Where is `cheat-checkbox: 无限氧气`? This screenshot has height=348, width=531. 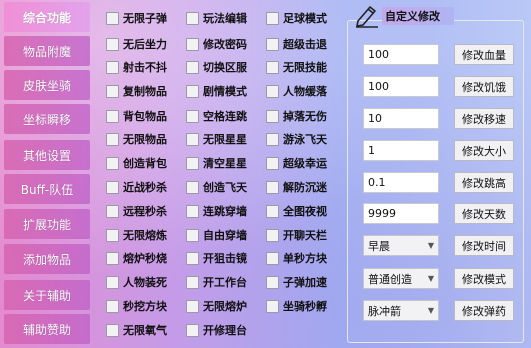
cheat-checkbox: 无限氧气 is located at coordinates (136, 330).